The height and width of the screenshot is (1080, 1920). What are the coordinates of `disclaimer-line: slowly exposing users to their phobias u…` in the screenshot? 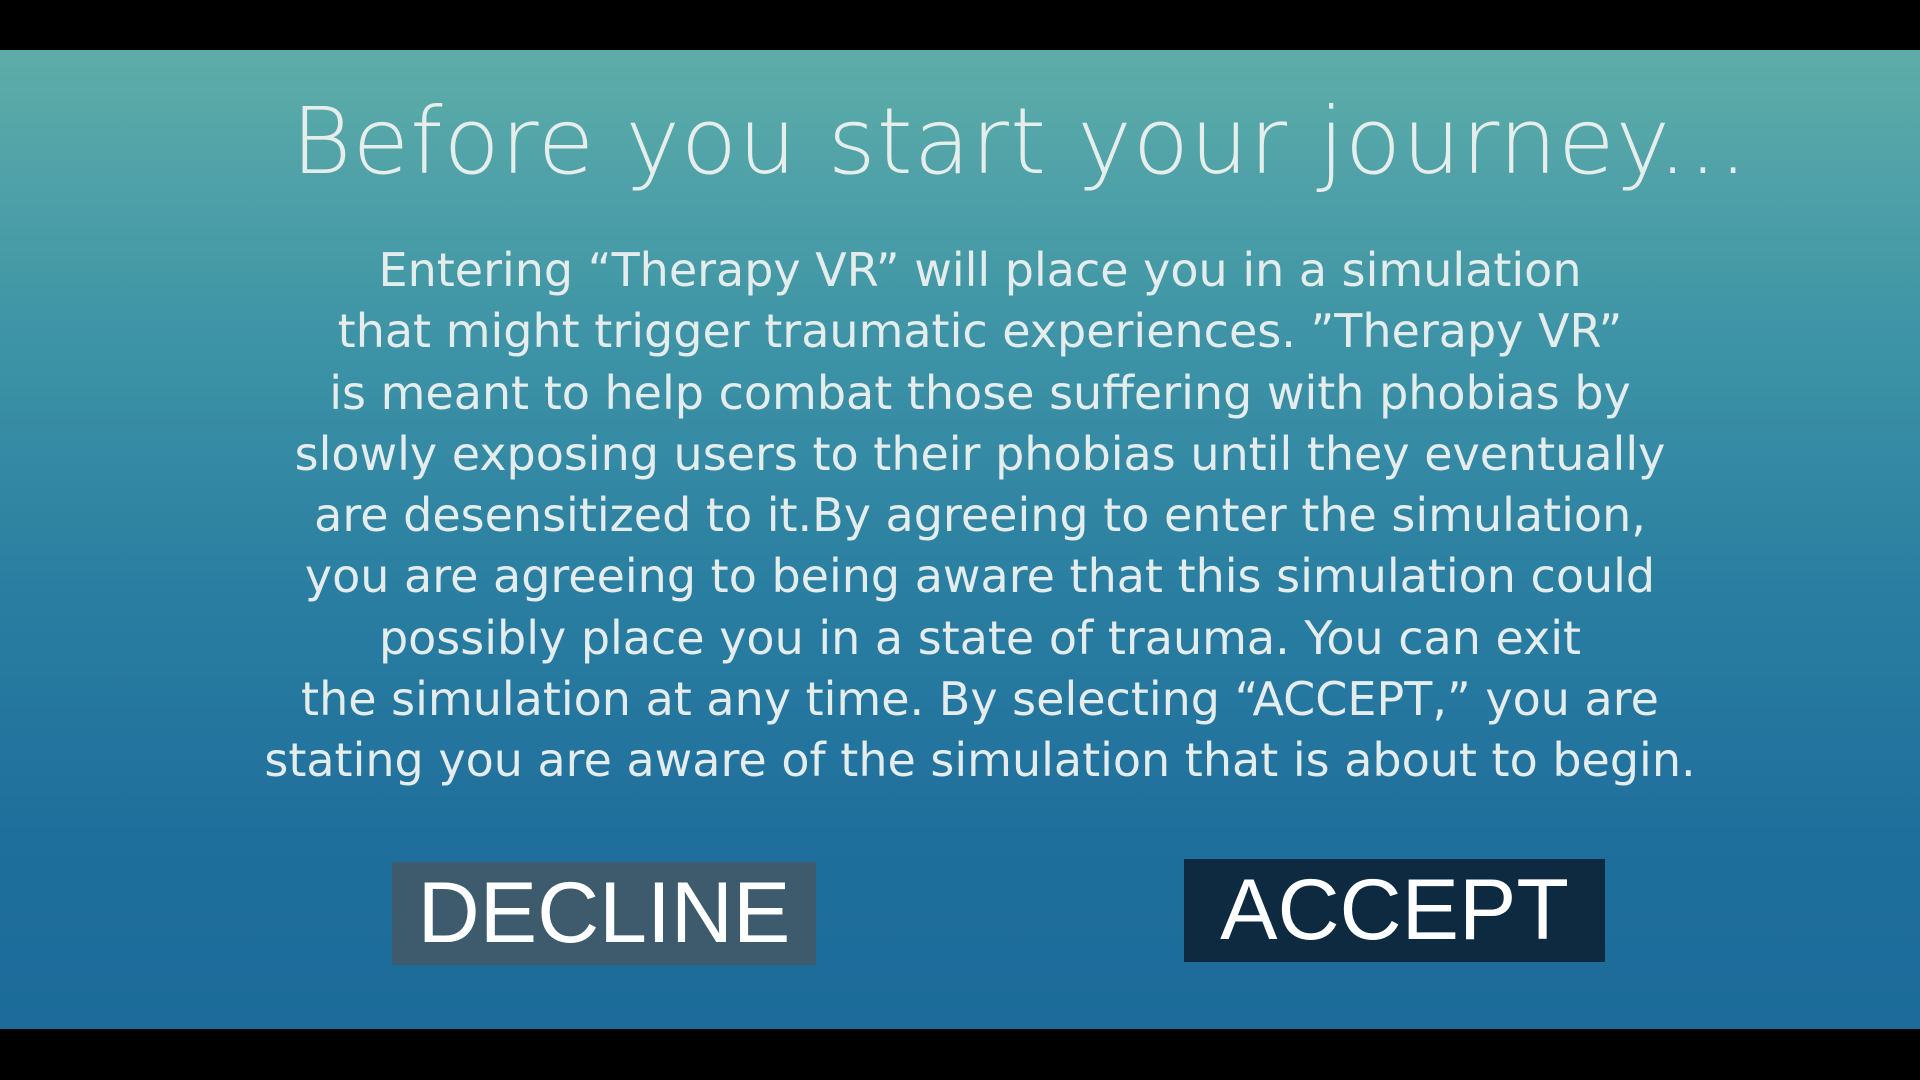 It's located at (980, 453).